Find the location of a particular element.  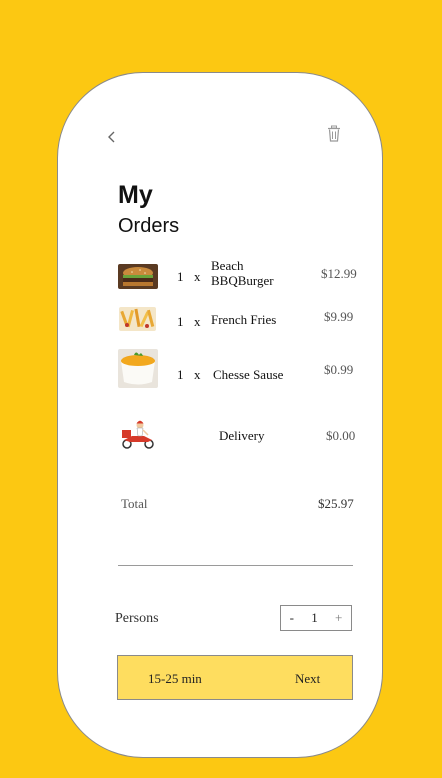

total-value: $25.97 is located at coordinates (336, 503).